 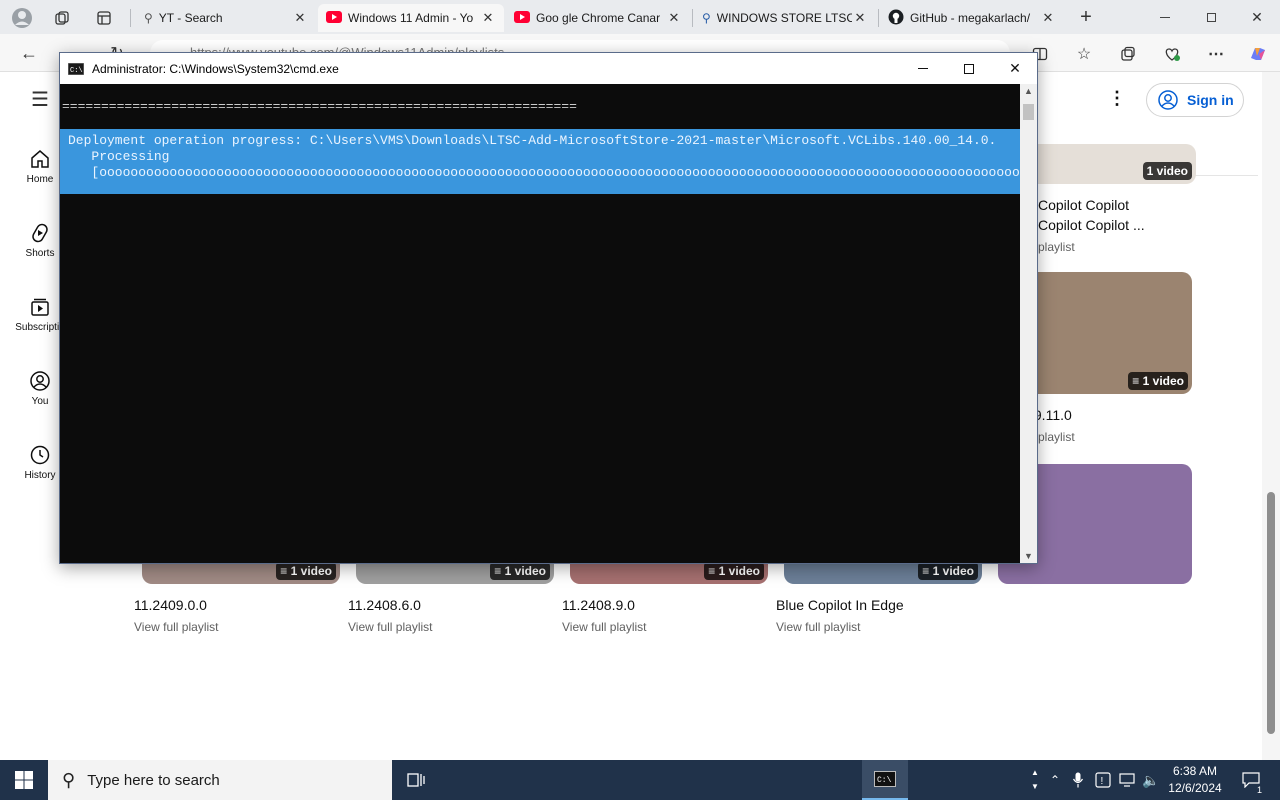 I want to click on security-tray-button: !, so click(x=1103, y=780).